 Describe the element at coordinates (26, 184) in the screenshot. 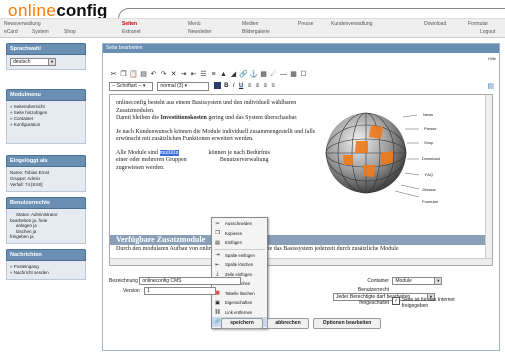

I see `login-expiry: Verfall: 74 [8:60]` at that location.